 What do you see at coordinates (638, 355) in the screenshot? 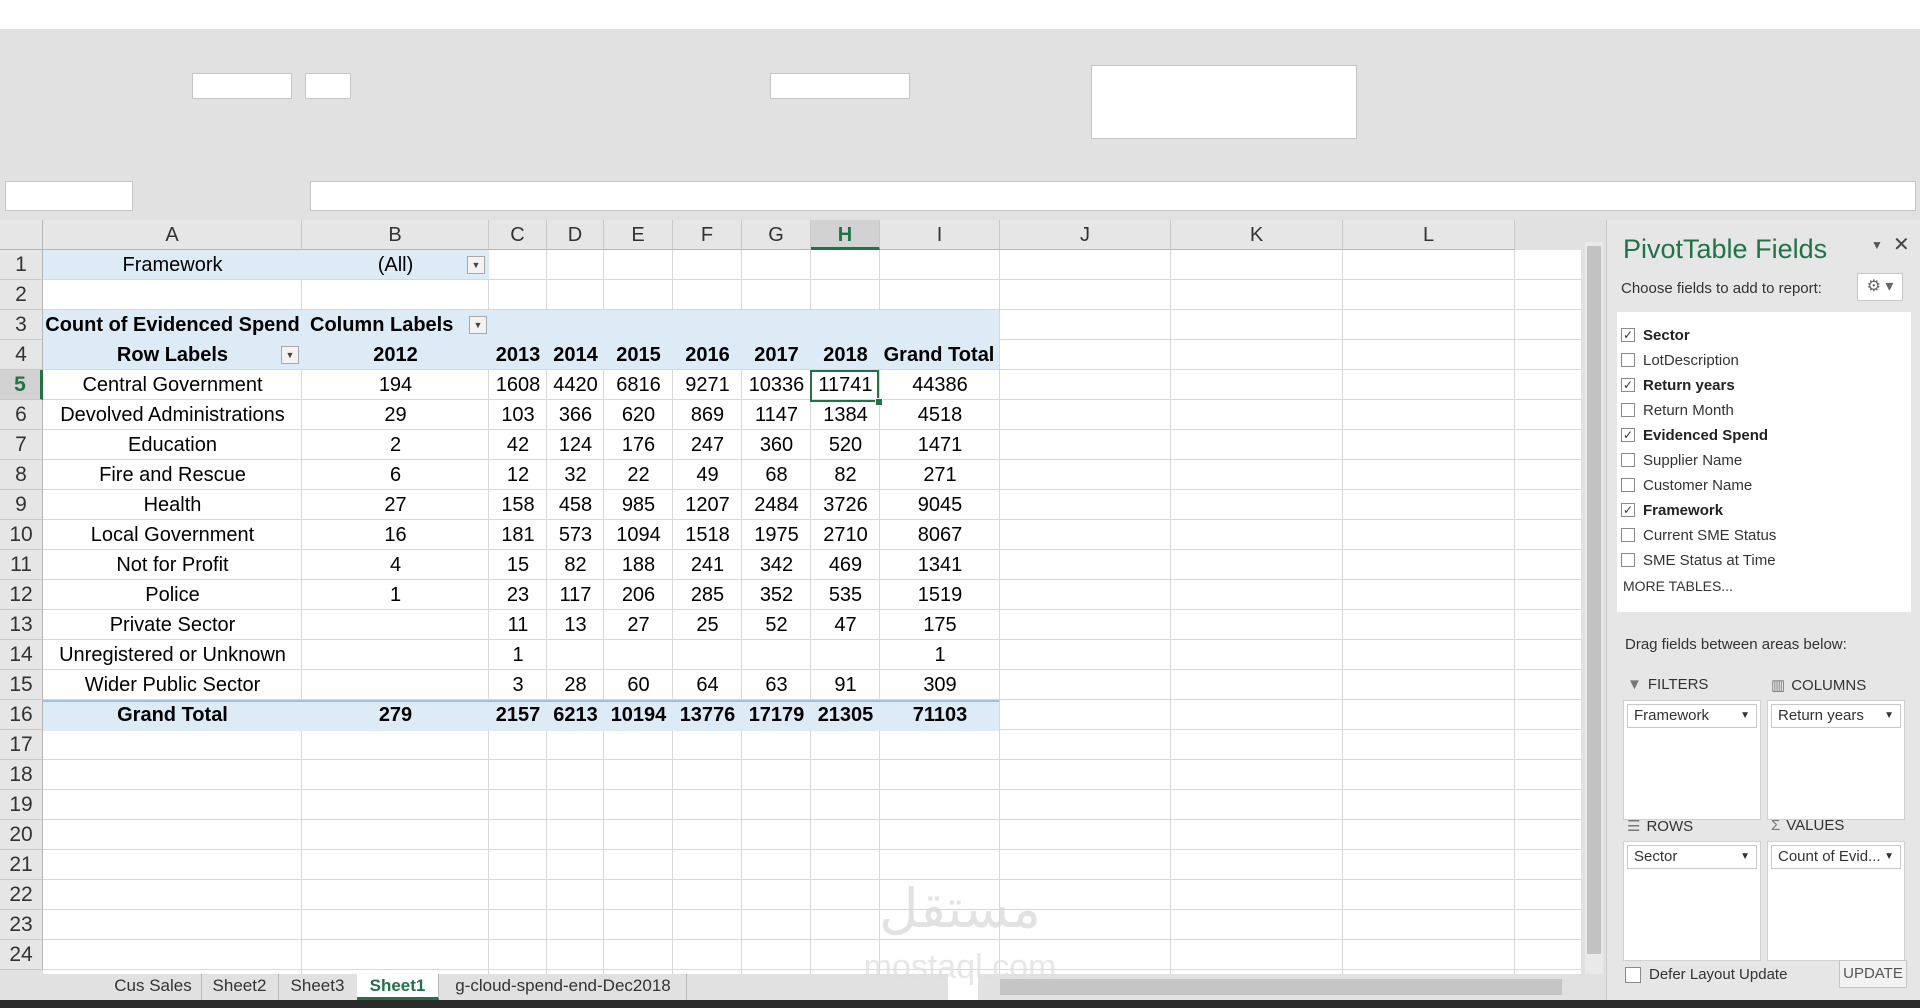
I see `year-header-2015: 2015` at bounding box center [638, 355].